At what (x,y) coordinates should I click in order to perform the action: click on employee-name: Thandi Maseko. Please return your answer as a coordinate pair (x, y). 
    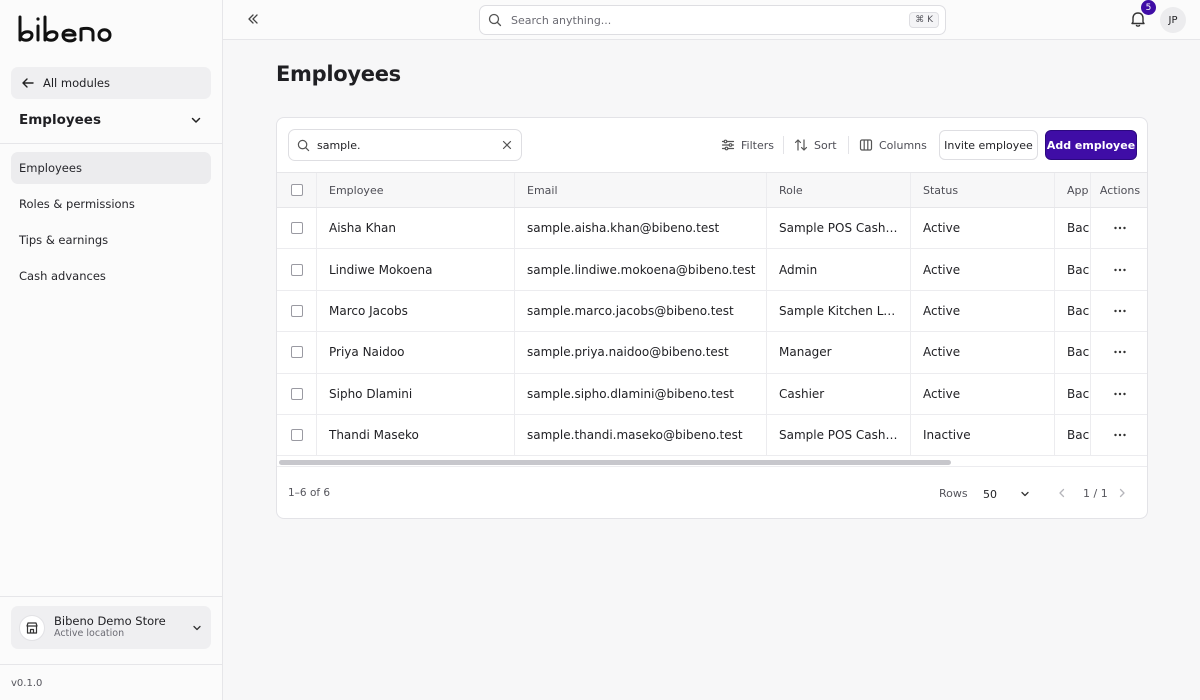
    Looking at the image, I should click on (416, 435).